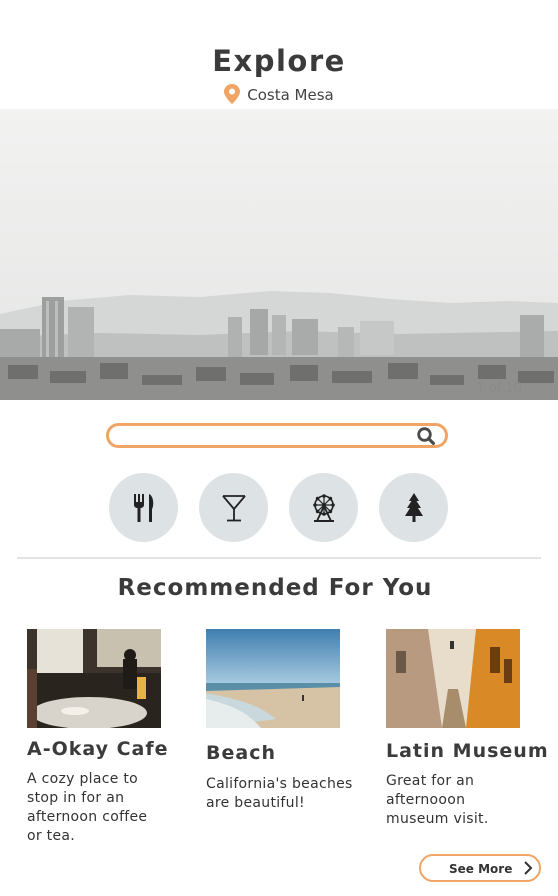 The width and height of the screenshot is (558, 896). I want to click on search-bar, so click(277, 435).